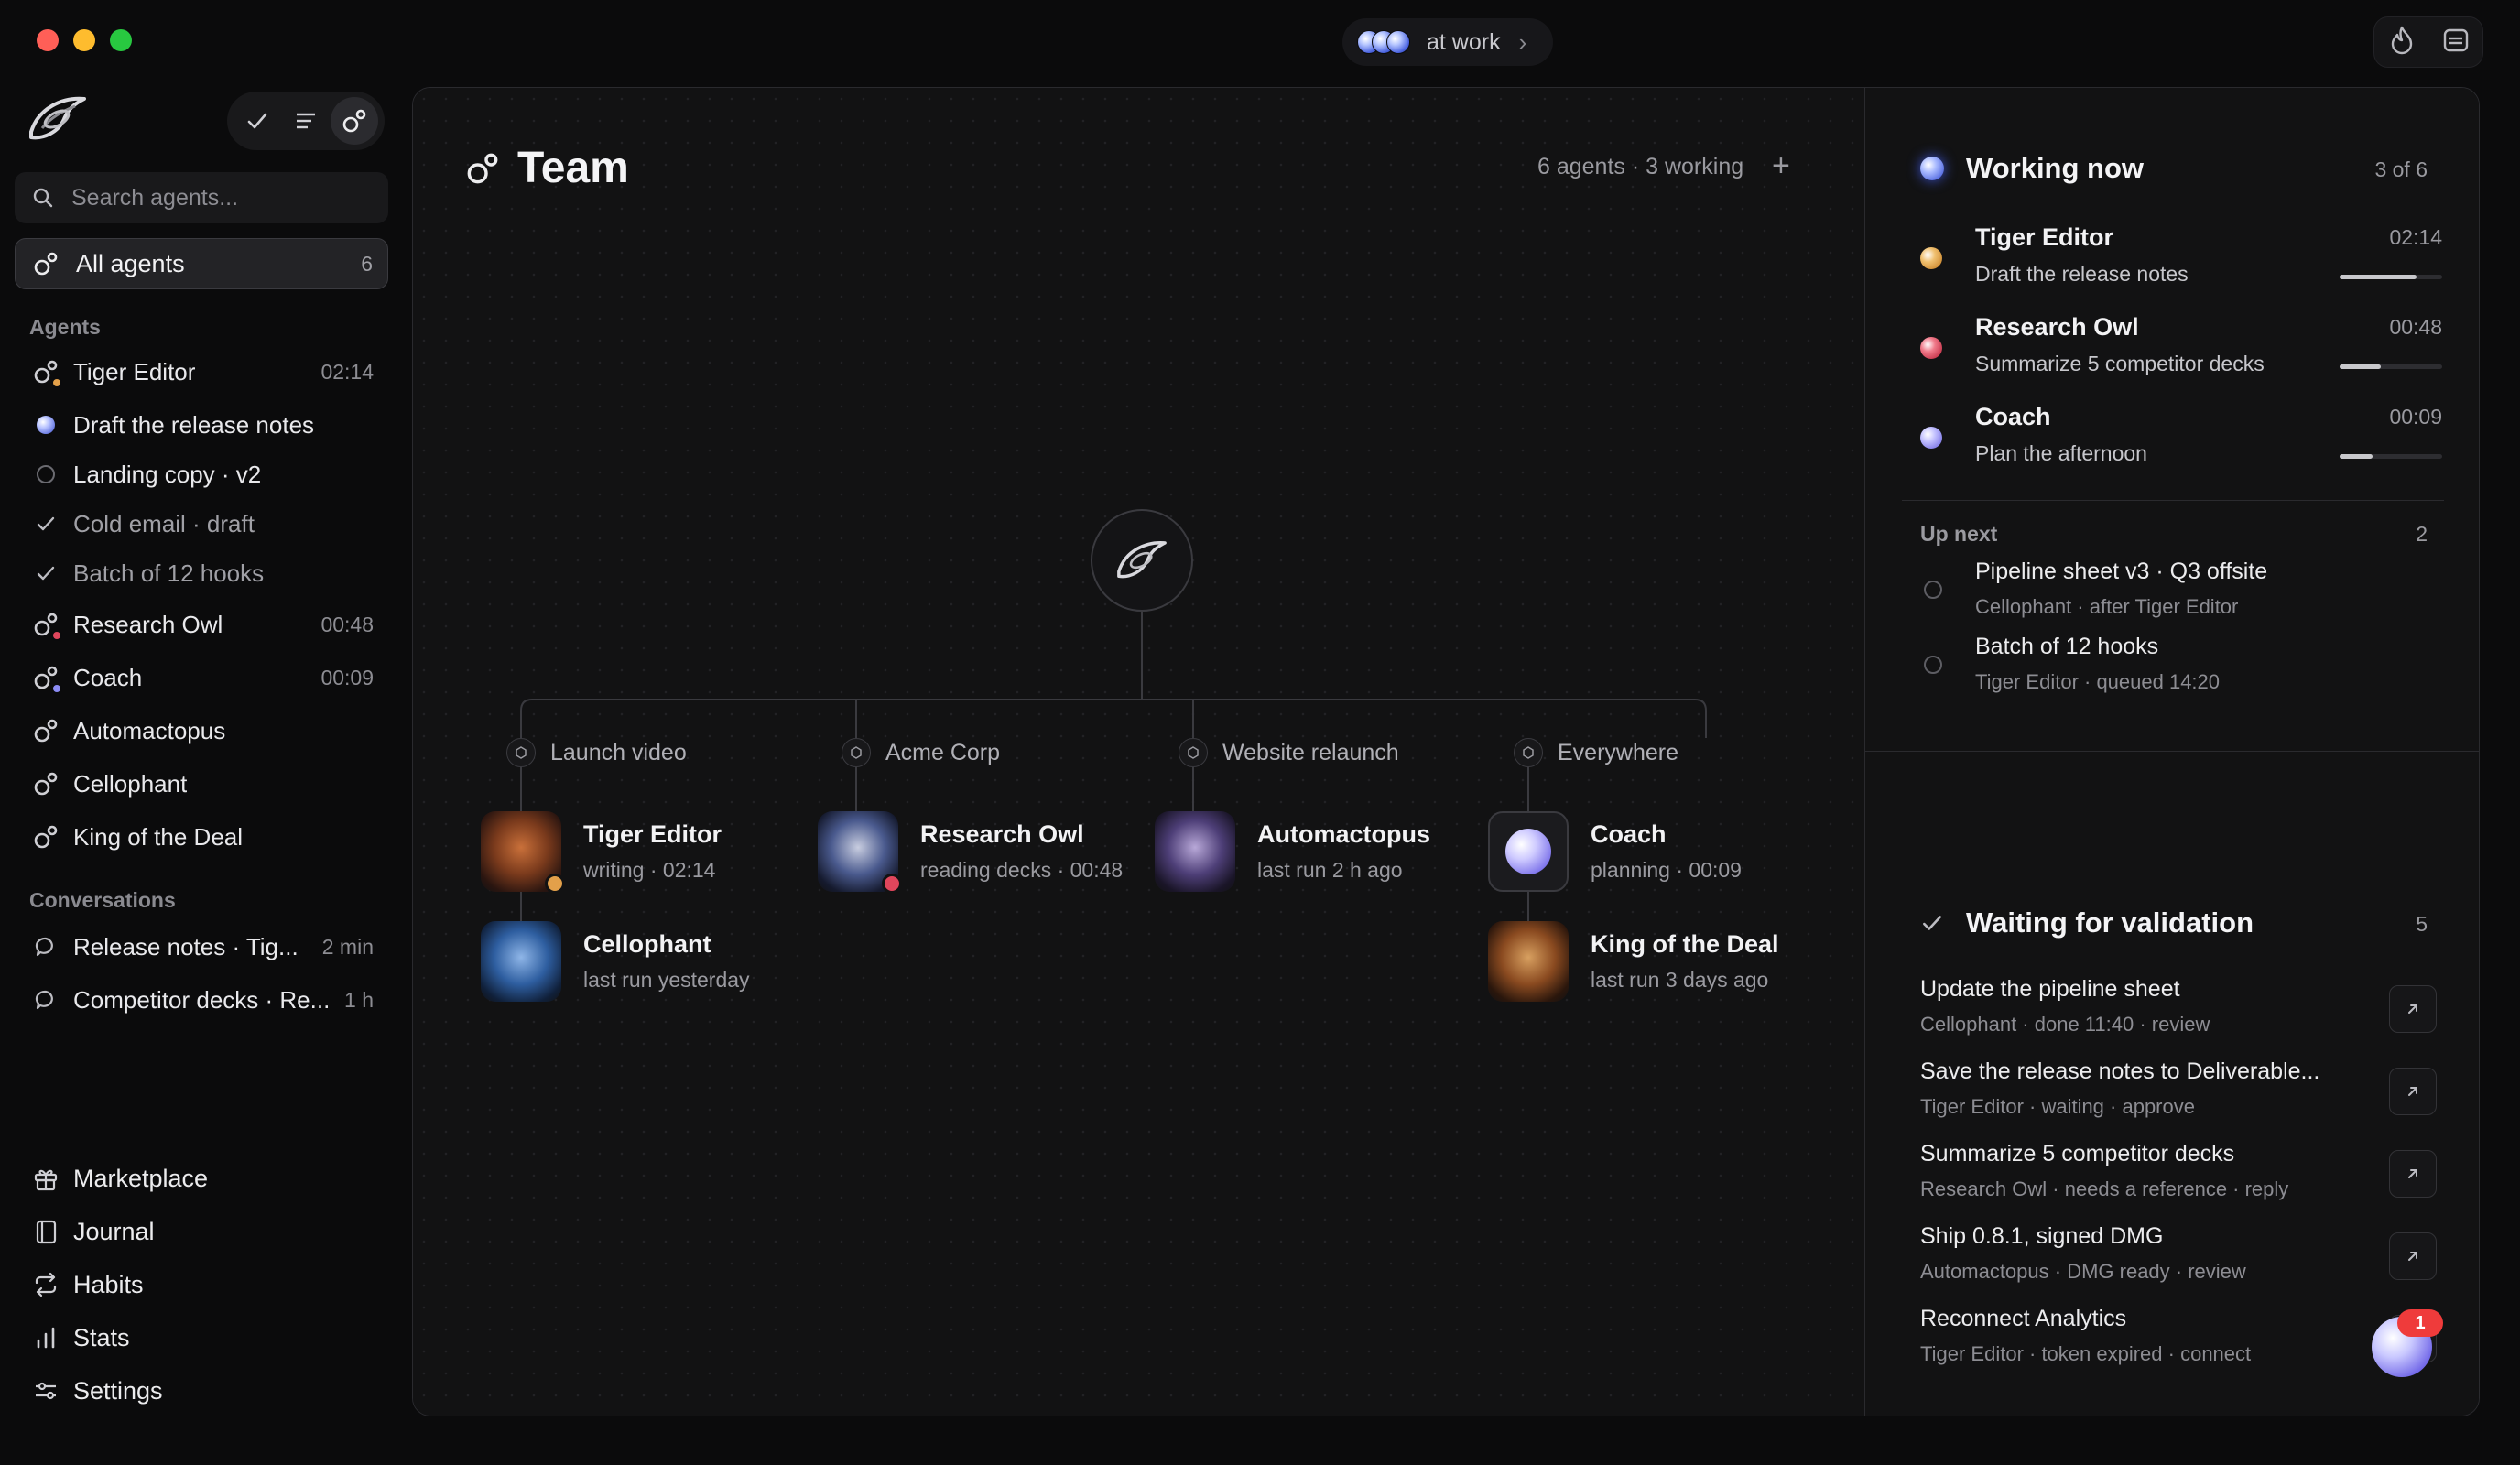 This screenshot has width=2520, height=1465. What do you see at coordinates (2044, 237) in the screenshot?
I see `working-item-name: Tiger Editor` at bounding box center [2044, 237].